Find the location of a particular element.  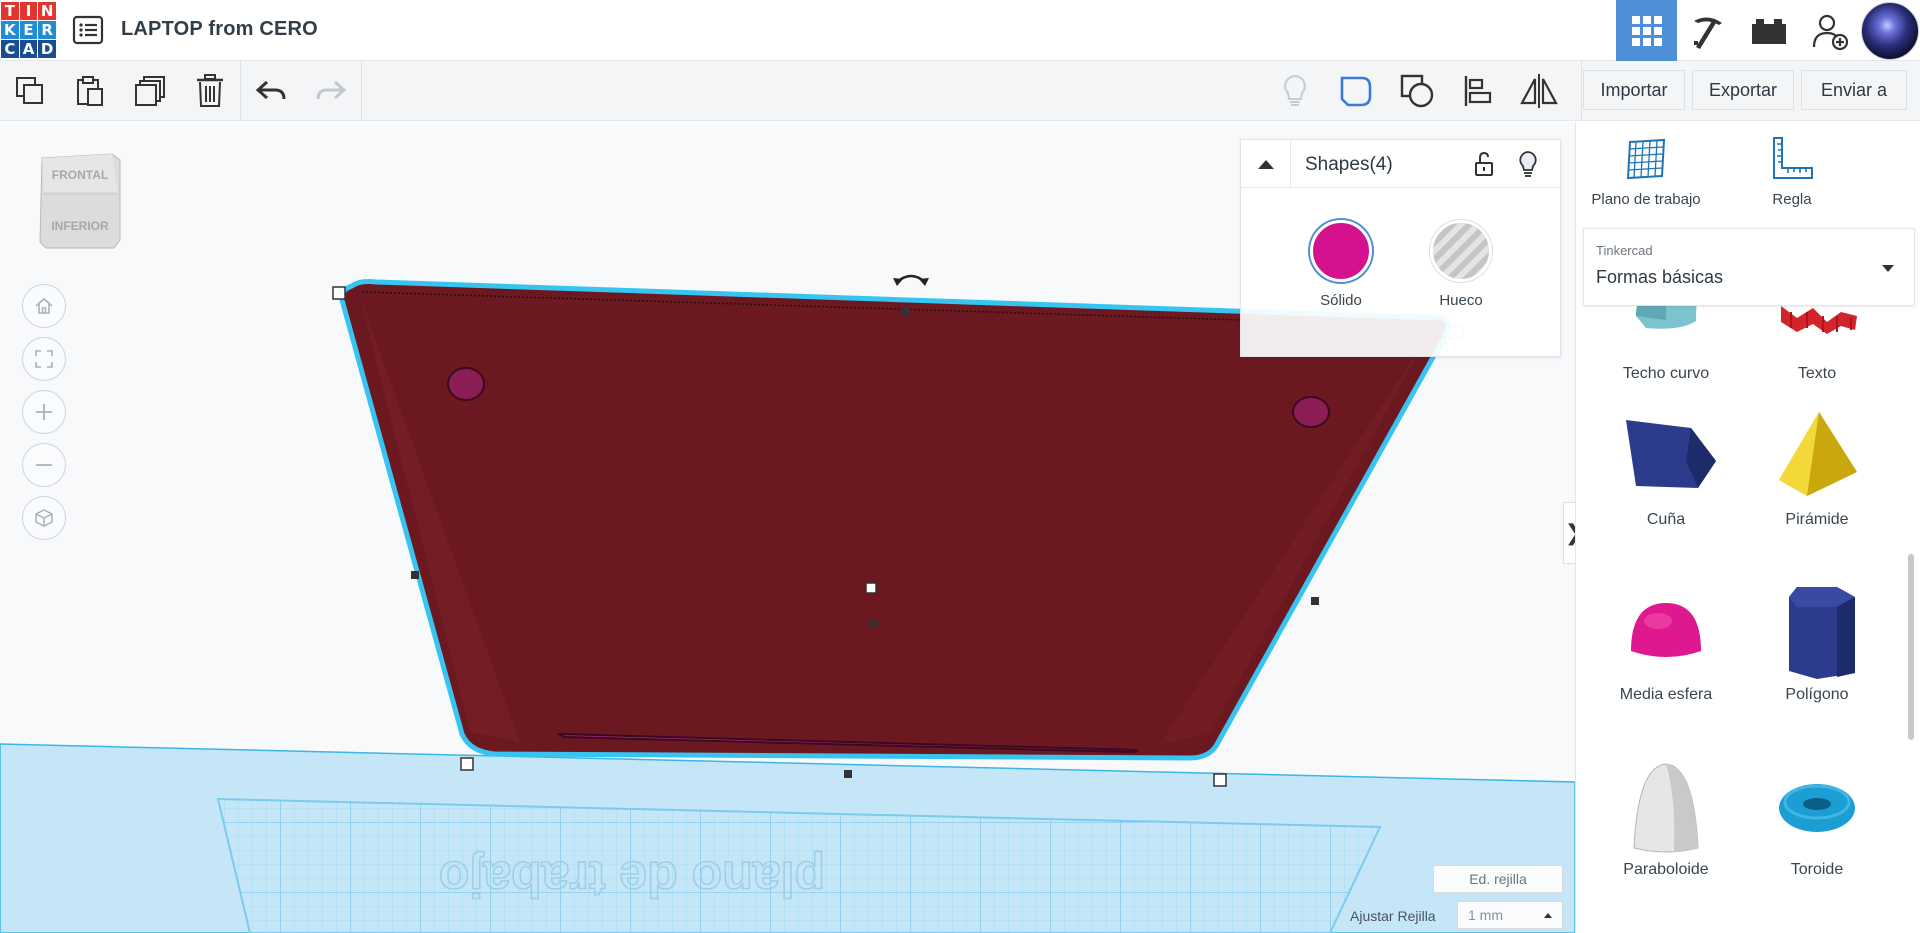

logo-letter: I is located at coordinates (28, 11).